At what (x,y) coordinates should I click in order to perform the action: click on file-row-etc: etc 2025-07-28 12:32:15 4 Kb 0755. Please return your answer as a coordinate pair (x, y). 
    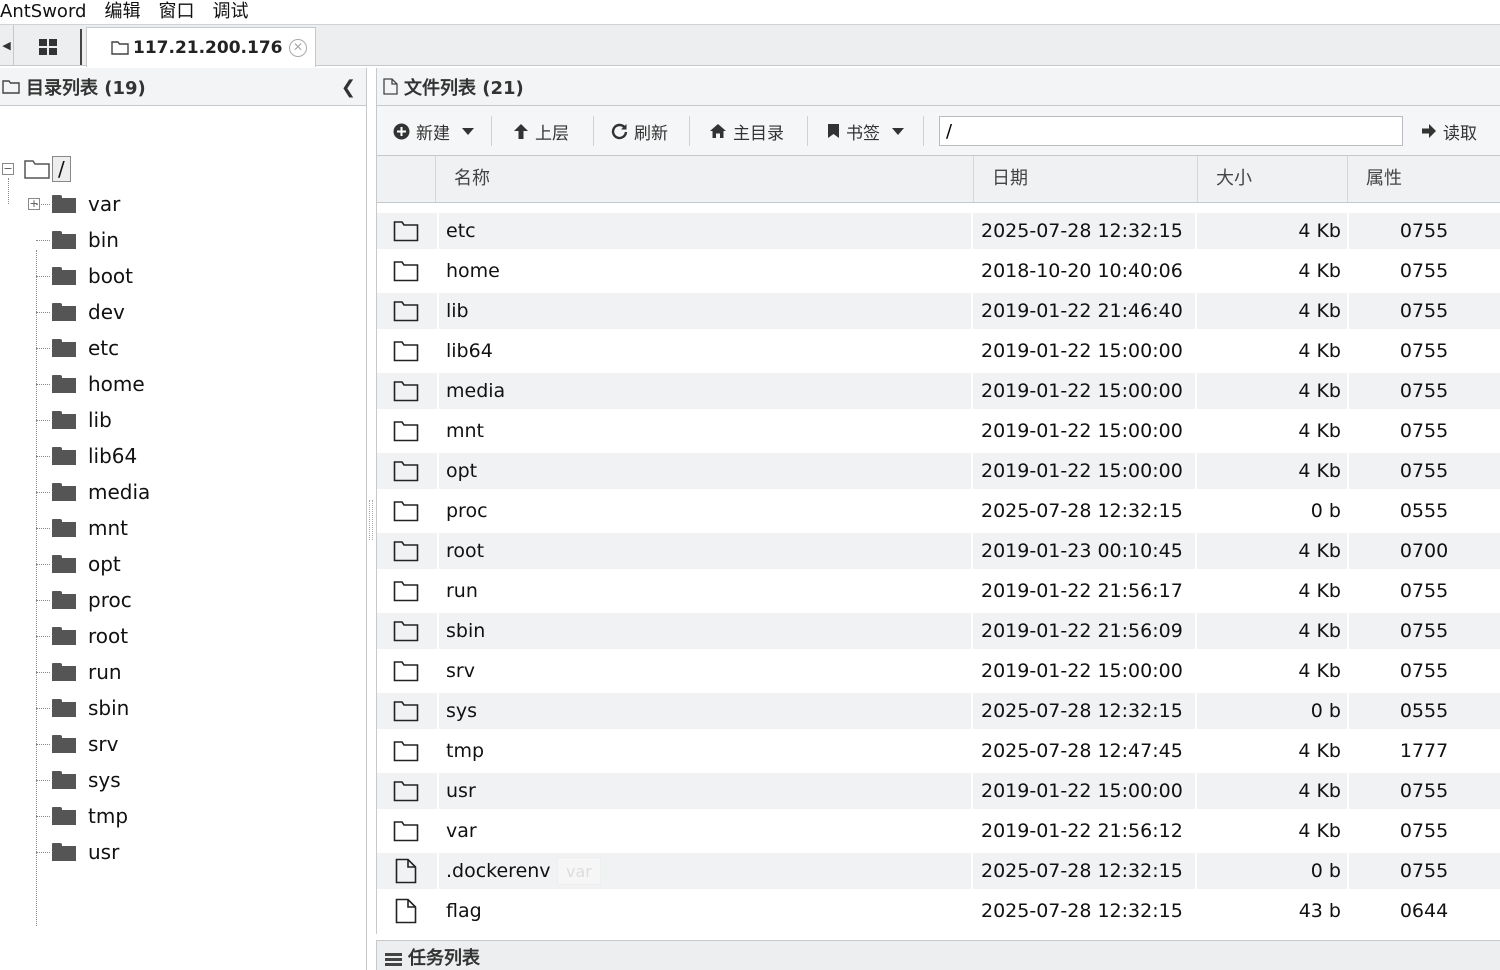
    Looking at the image, I should click on (938, 231).